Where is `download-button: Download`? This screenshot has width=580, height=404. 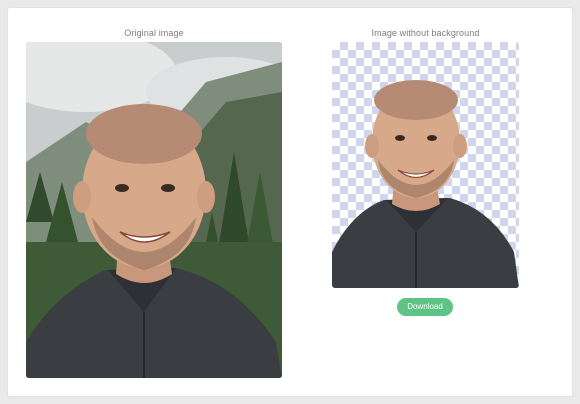 download-button: Download is located at coordinates (425, 307).